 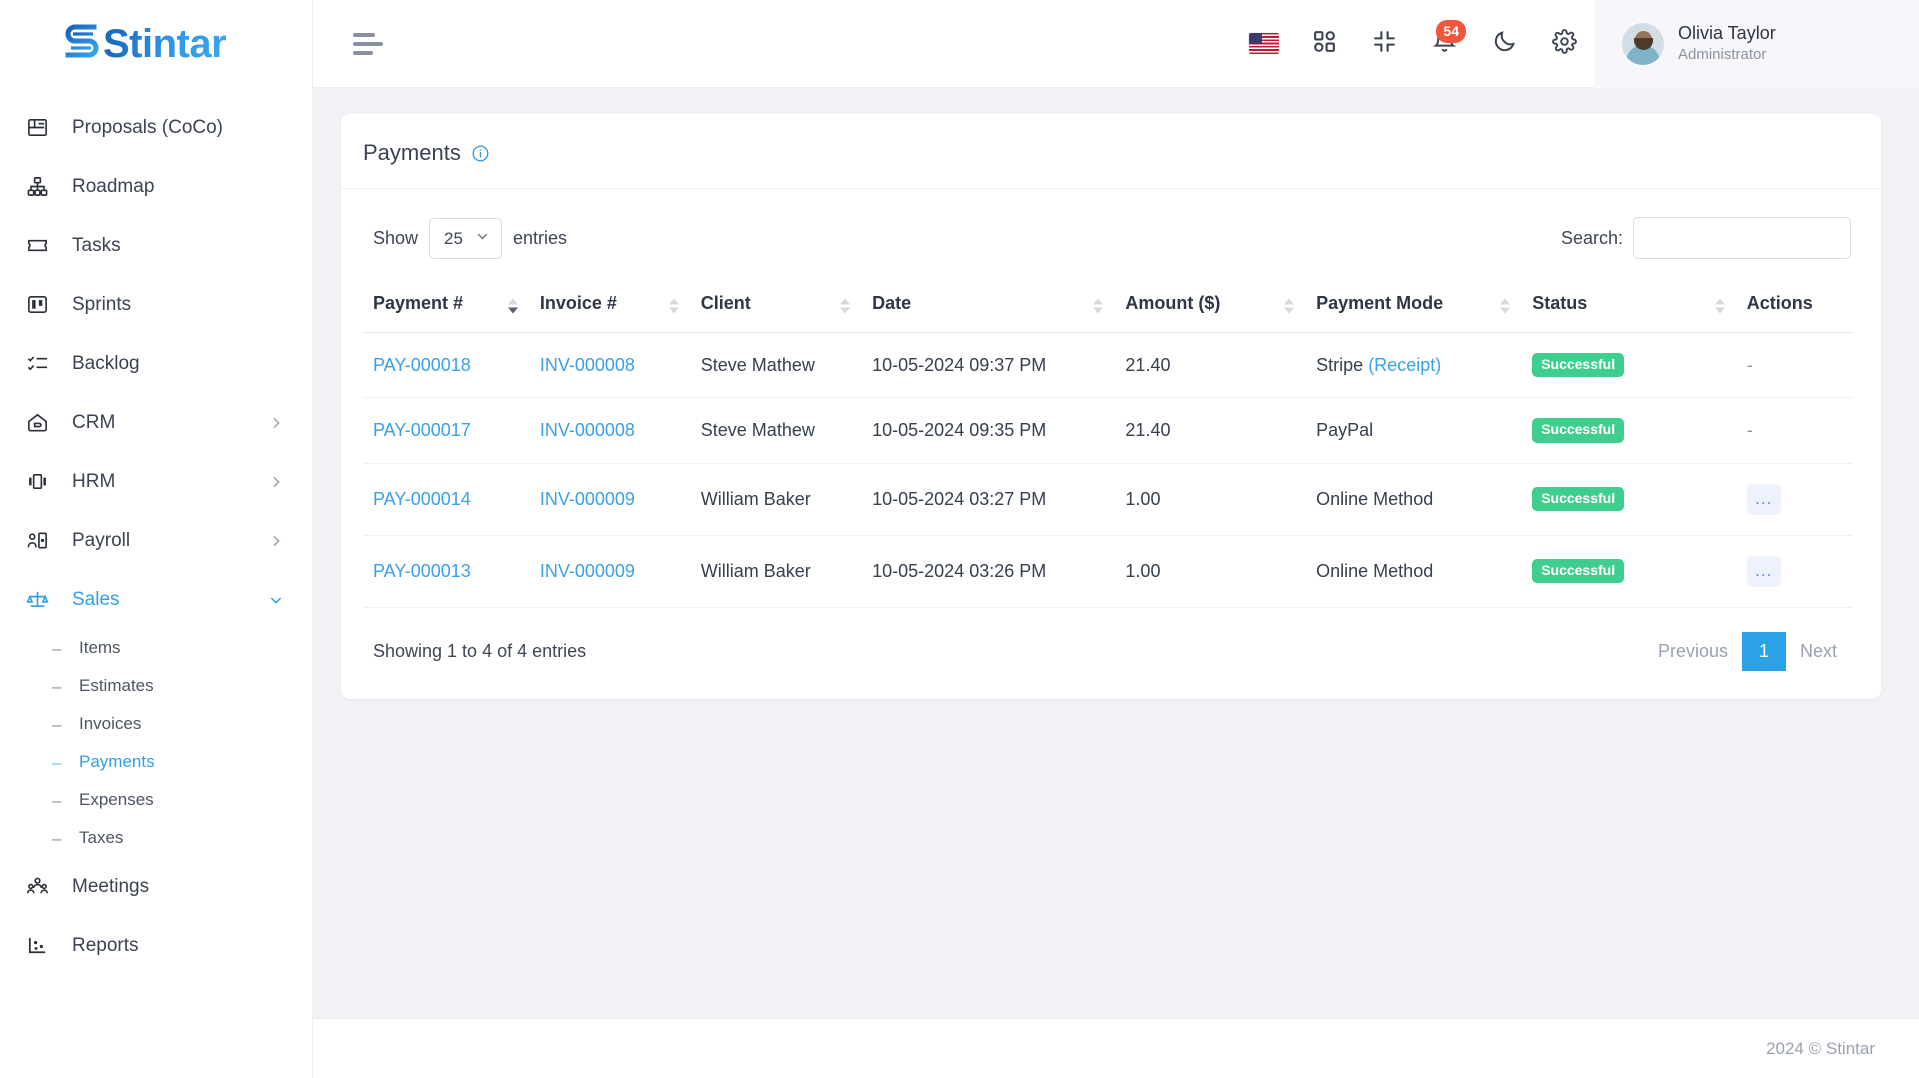 I want to click on col-actions: Actions, so click(x=1794, y=306).